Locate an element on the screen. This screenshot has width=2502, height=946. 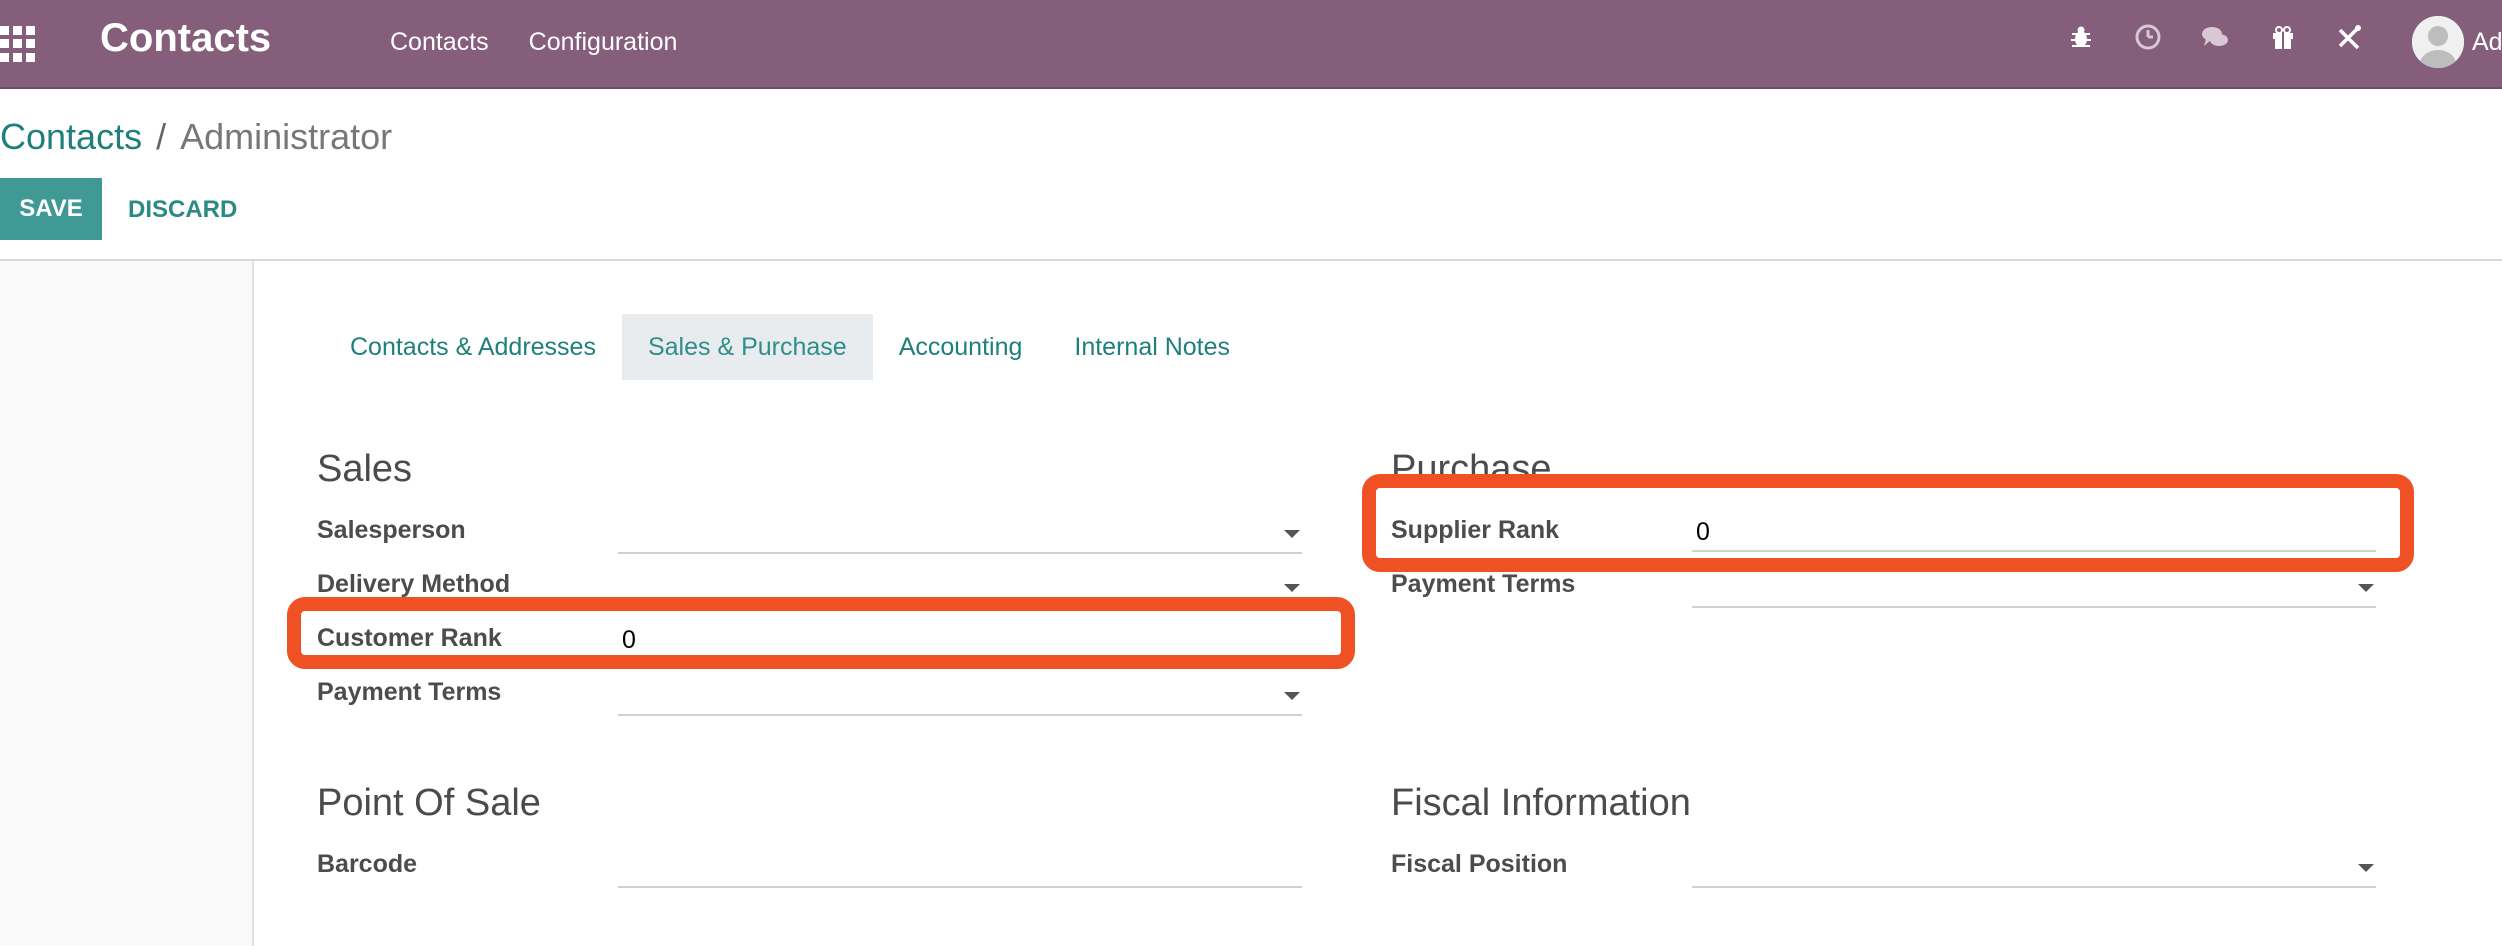
tab-internal-notes: Internal Notes is located at coordinates (1152, 347).